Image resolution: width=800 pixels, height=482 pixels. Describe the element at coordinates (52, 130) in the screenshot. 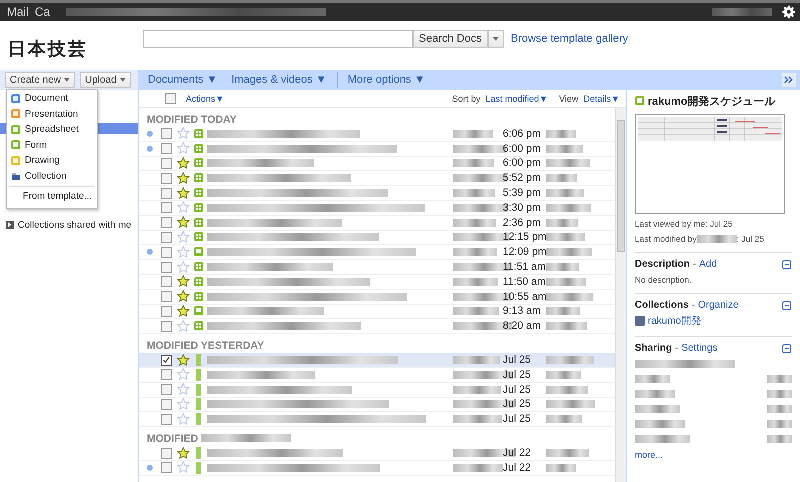

I see `menu-item: Spreadsheet` at that location.